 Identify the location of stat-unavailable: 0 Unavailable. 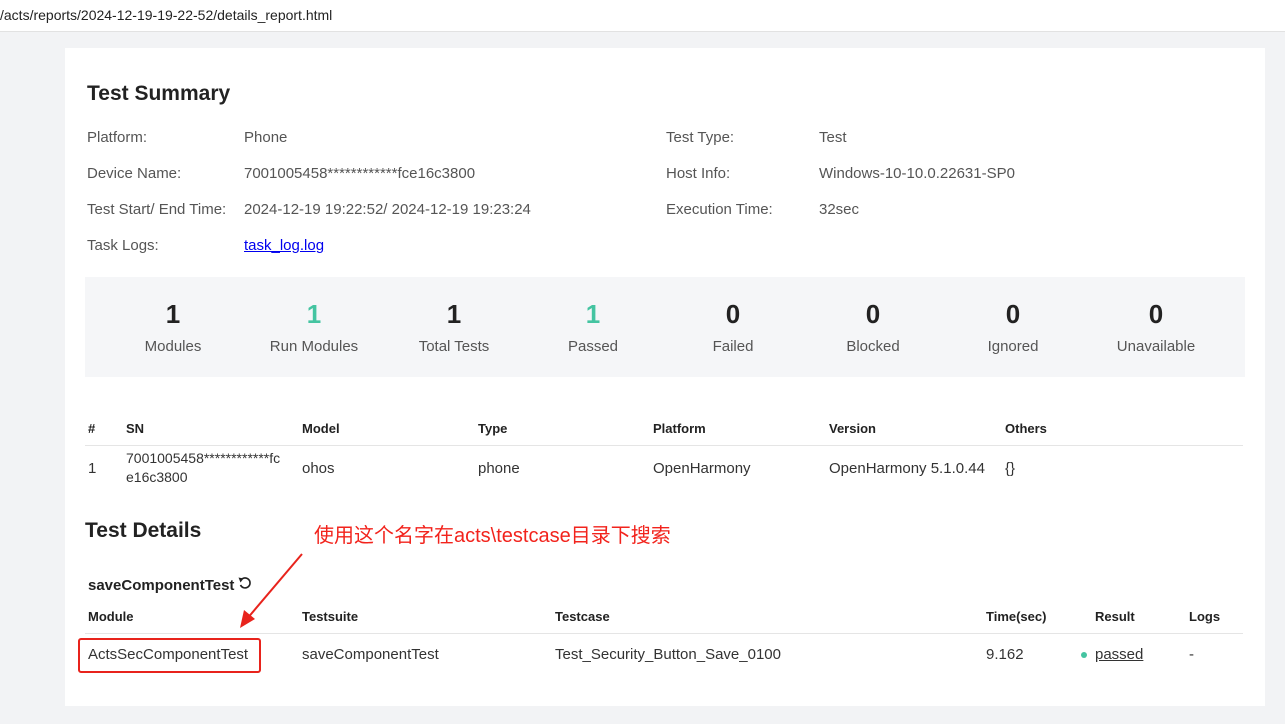
(1156, 327).